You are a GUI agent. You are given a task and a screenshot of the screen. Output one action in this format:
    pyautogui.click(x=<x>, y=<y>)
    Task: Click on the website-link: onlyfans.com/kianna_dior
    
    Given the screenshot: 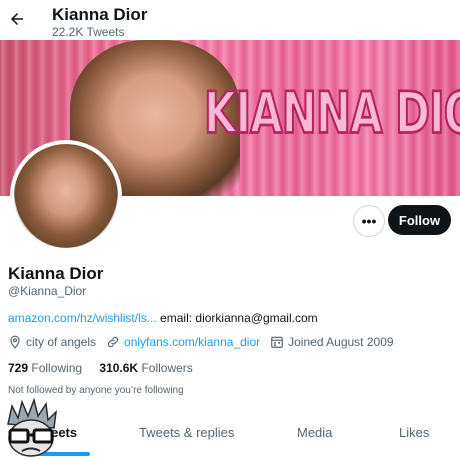 What is the action you would take?
    pyautogui.click(x=192, y=342)
    